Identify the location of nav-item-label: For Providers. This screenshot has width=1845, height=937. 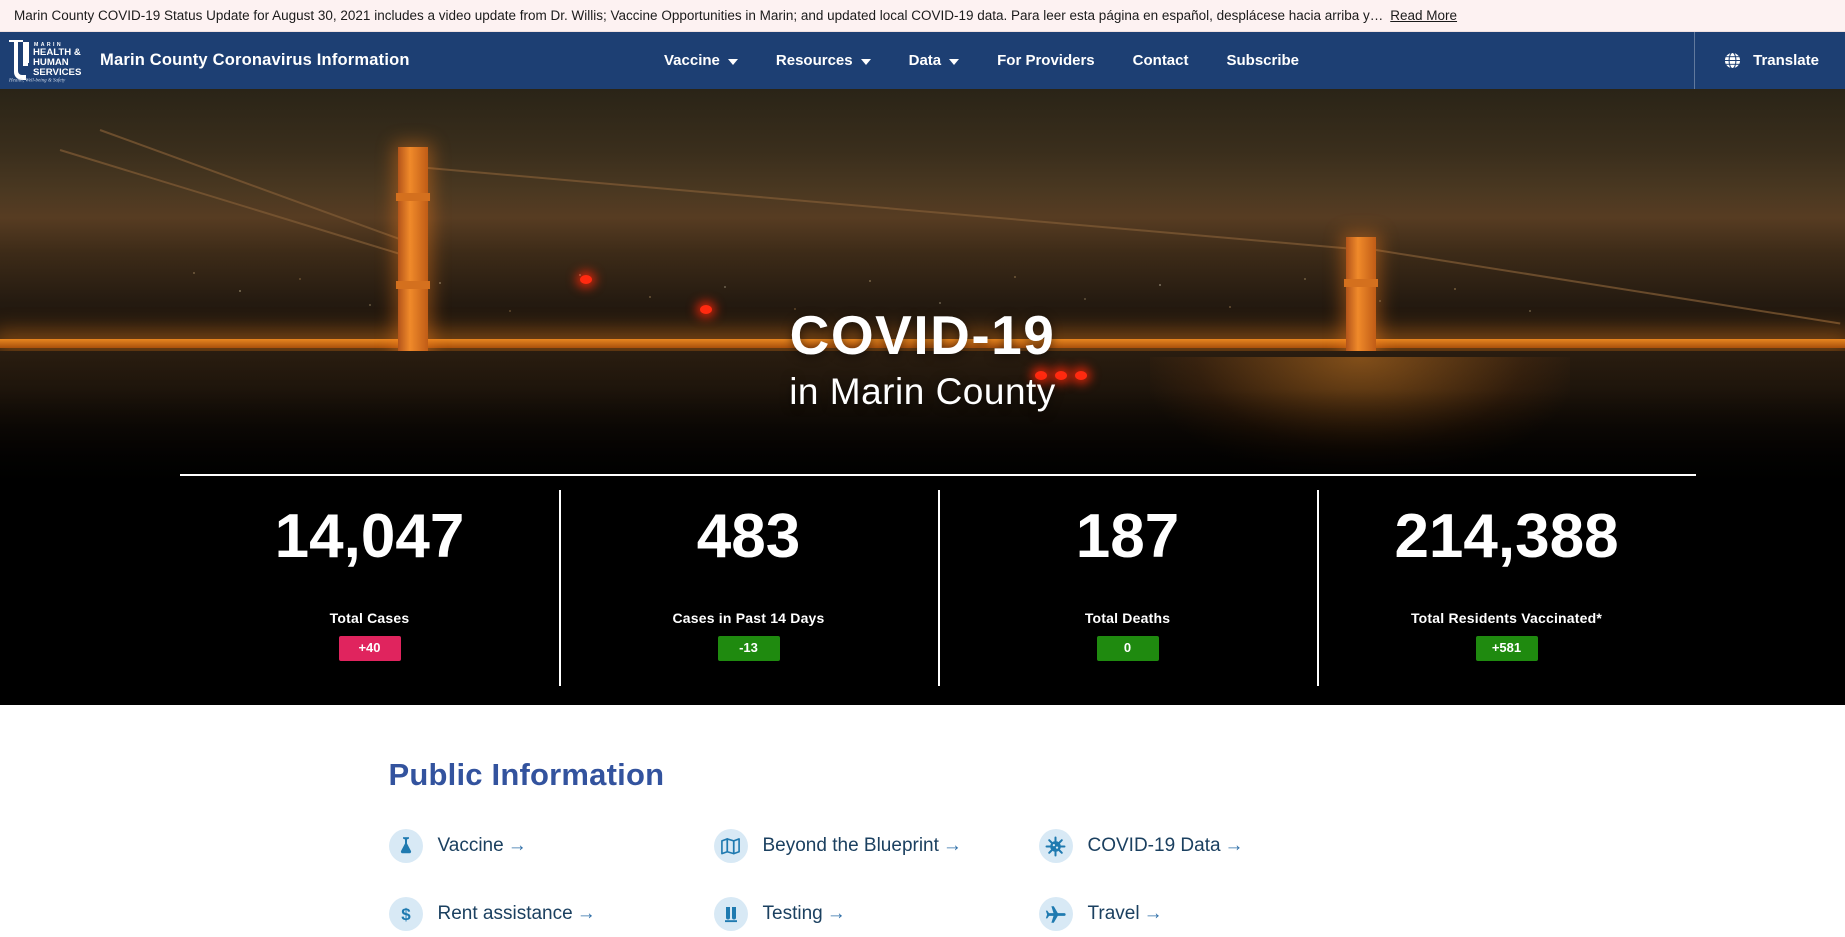
(1046, 60).